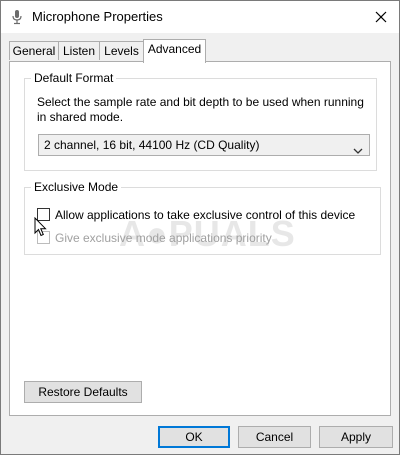  I want to click on default-format-legend: Default Format, so click(74, 78).